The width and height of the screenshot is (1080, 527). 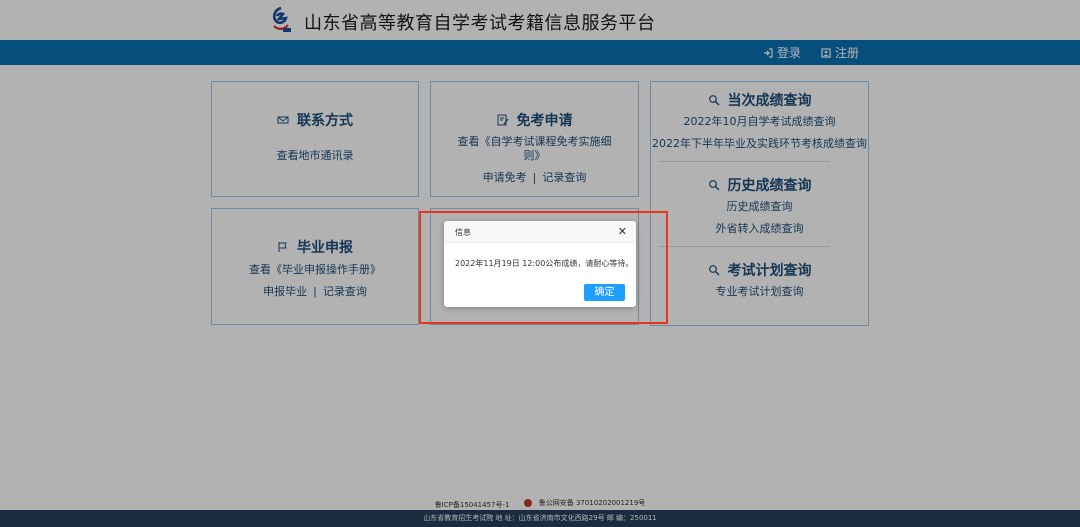 What do you see at coordinates (463, 232) in the screenshot?
I see `dialog-title: 信息` at bounding box center [463, 232].